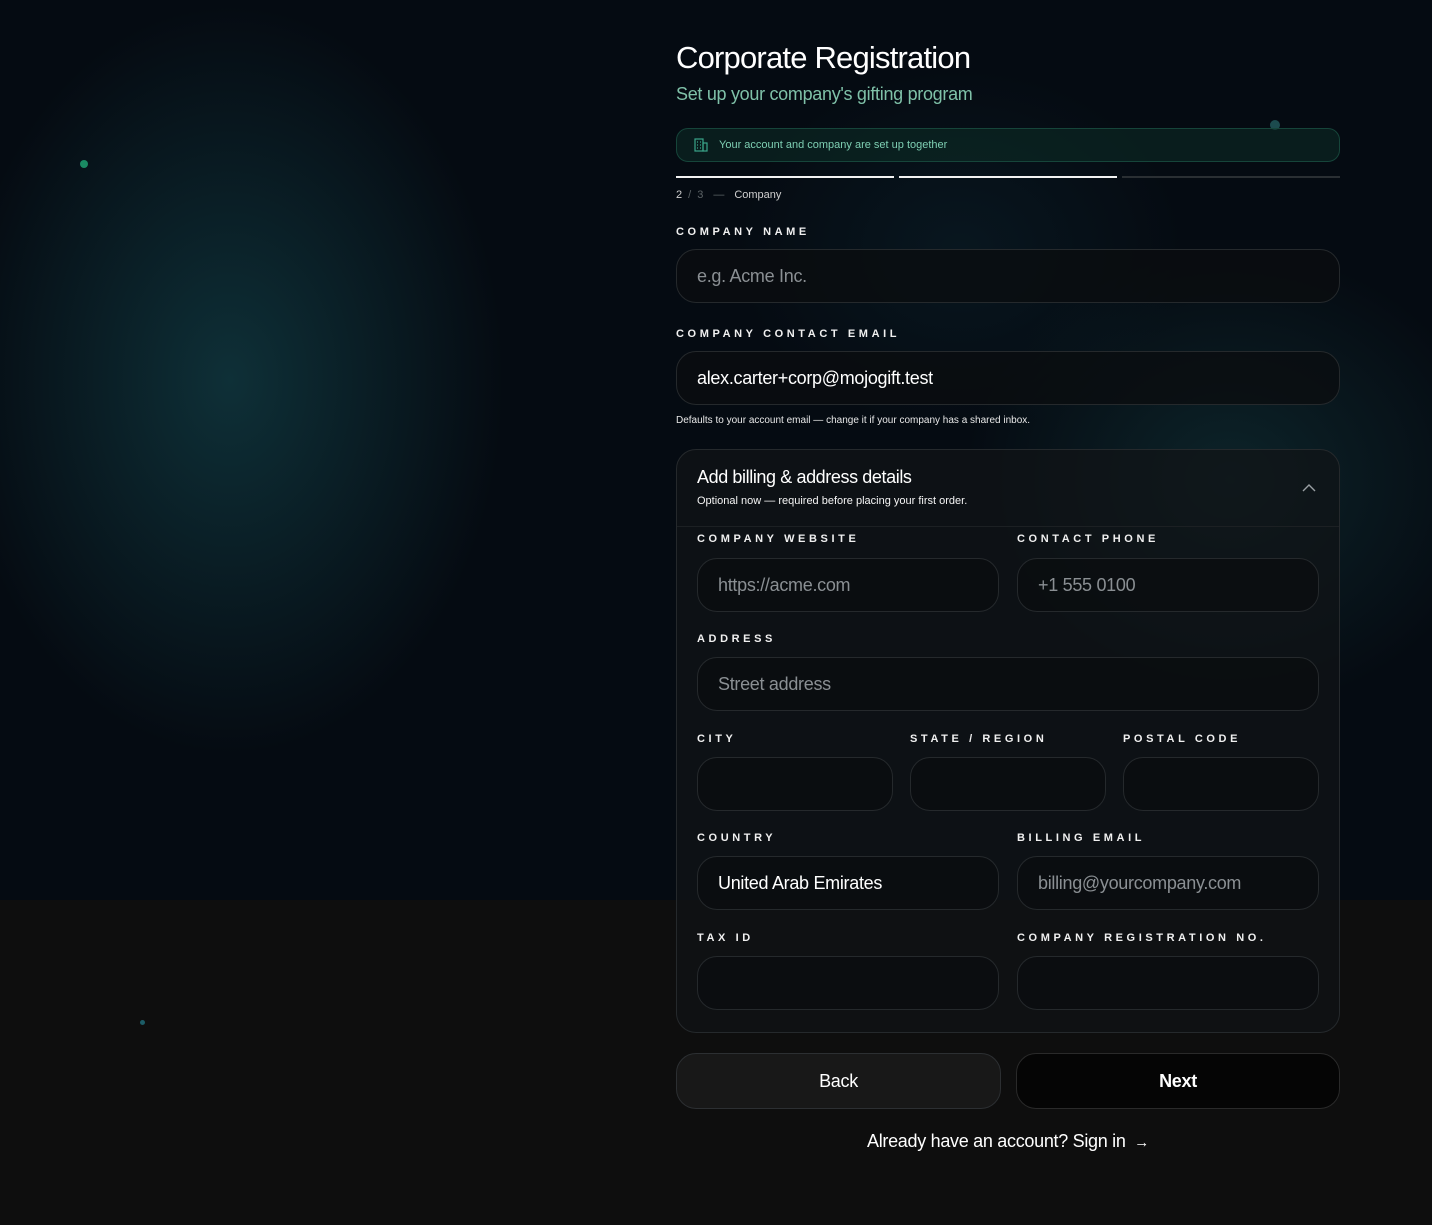 This screenshot has width=1432, height=1225. I want to click on company-email-label: Company Contact Email, so click(788, 334).